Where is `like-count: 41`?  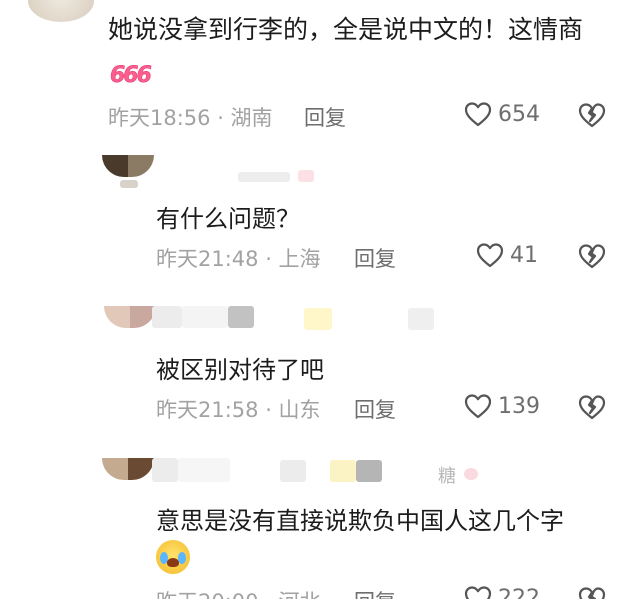 like-count: 41 is located at coordinates (524, 255).